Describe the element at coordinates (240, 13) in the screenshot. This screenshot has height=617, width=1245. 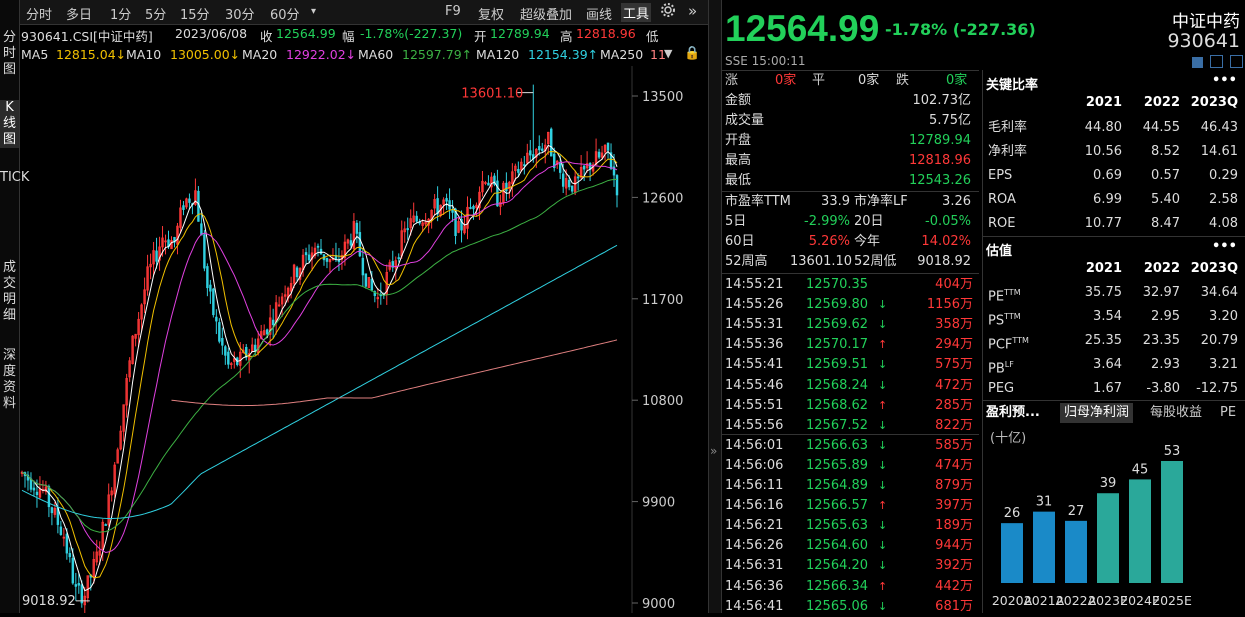
I see `period-30min: 30分` at that location.